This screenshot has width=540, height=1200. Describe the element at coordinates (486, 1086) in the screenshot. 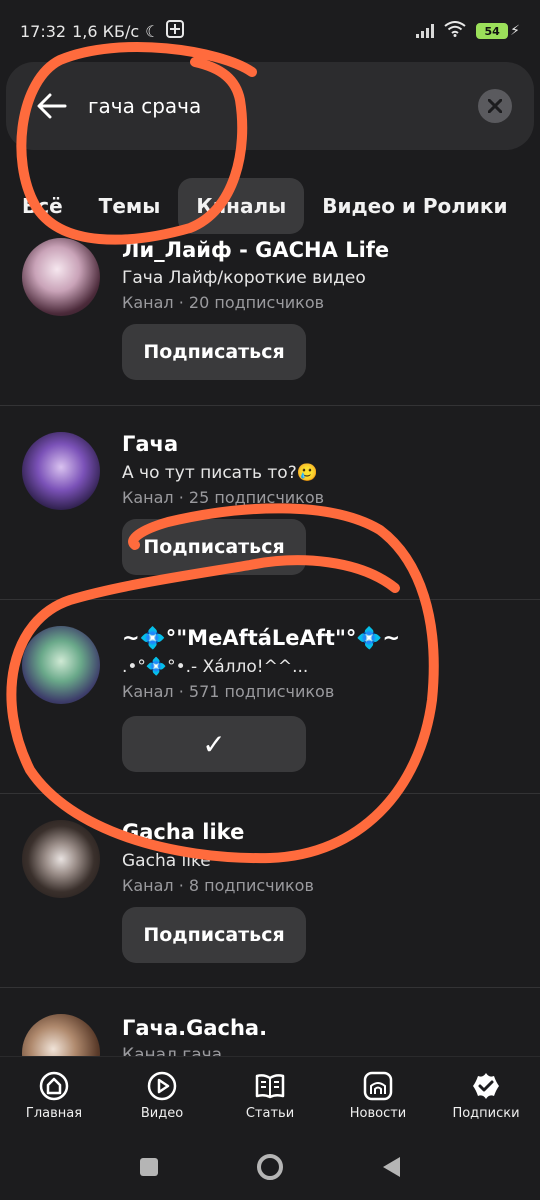

I see `subscriptions-icon` at that location.